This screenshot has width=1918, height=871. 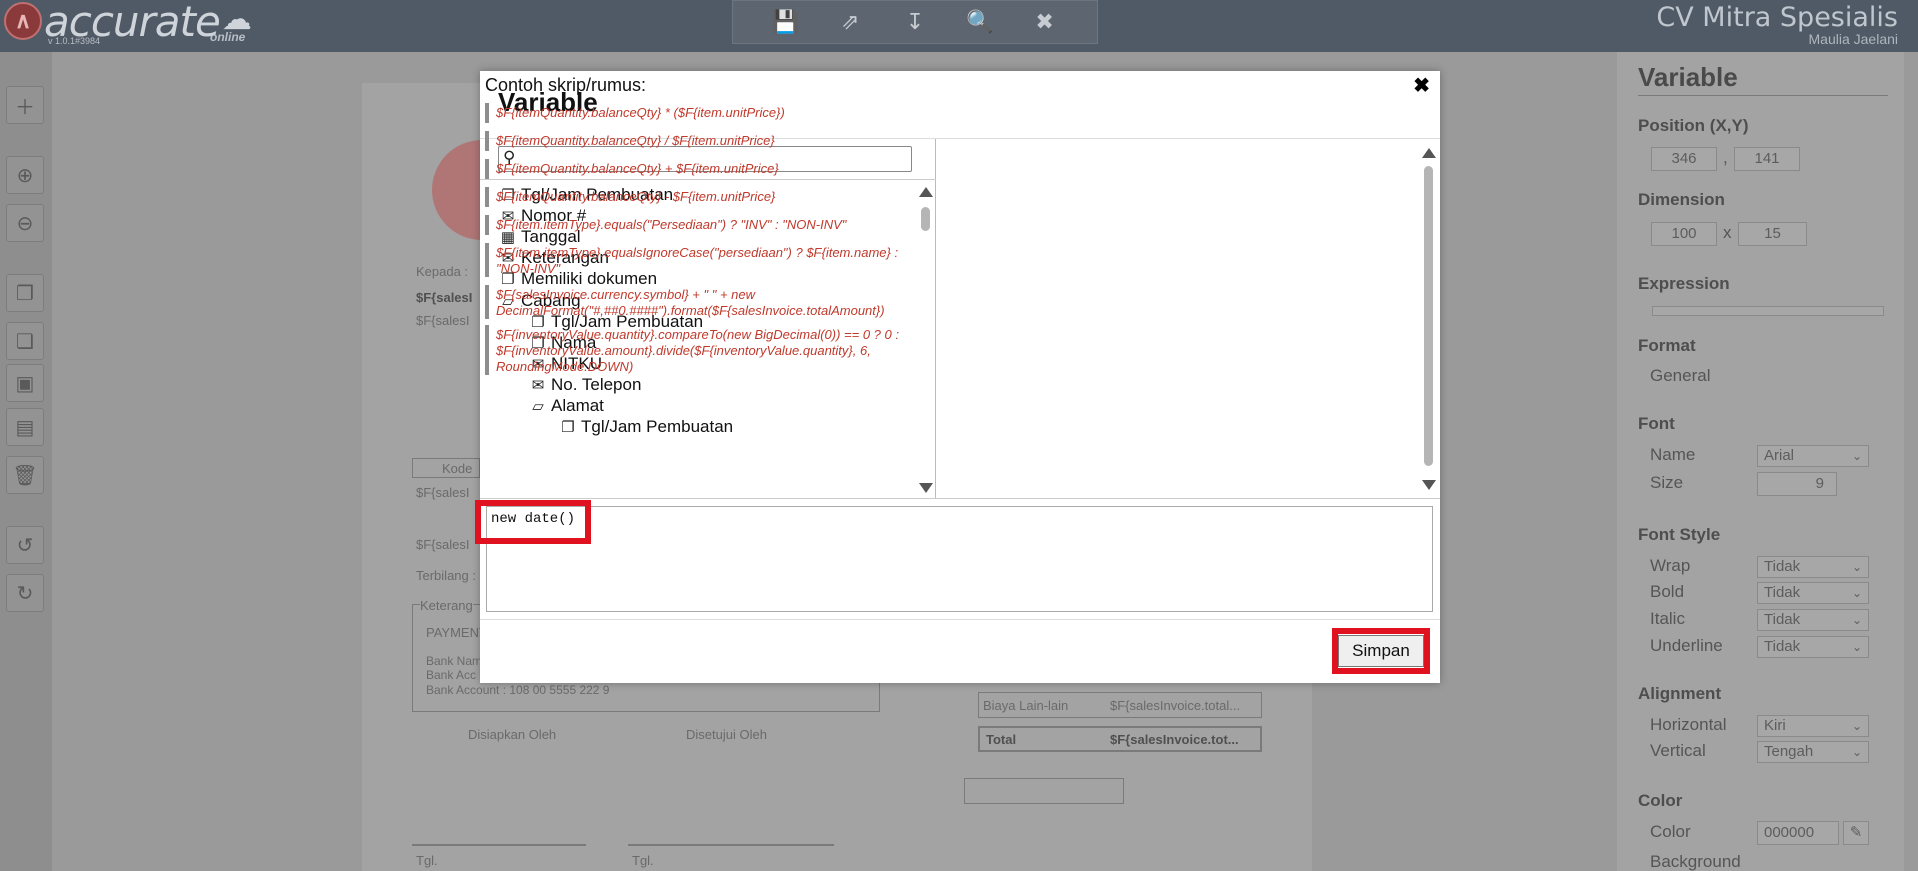 I want to click on canvas-disiapkan: Disiapkan Oleh, so click(x=512, y=734).